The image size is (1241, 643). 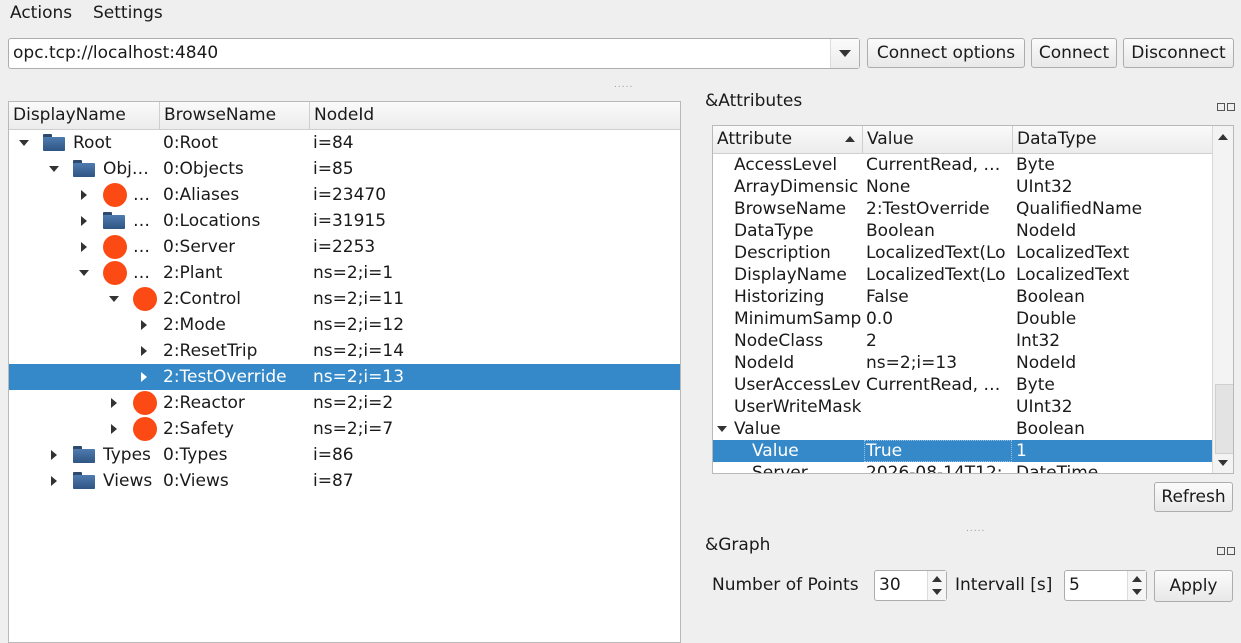 I want to click on attribute-row: Server 2026-08-14T12: DateTime, so click(x=963, y=467).